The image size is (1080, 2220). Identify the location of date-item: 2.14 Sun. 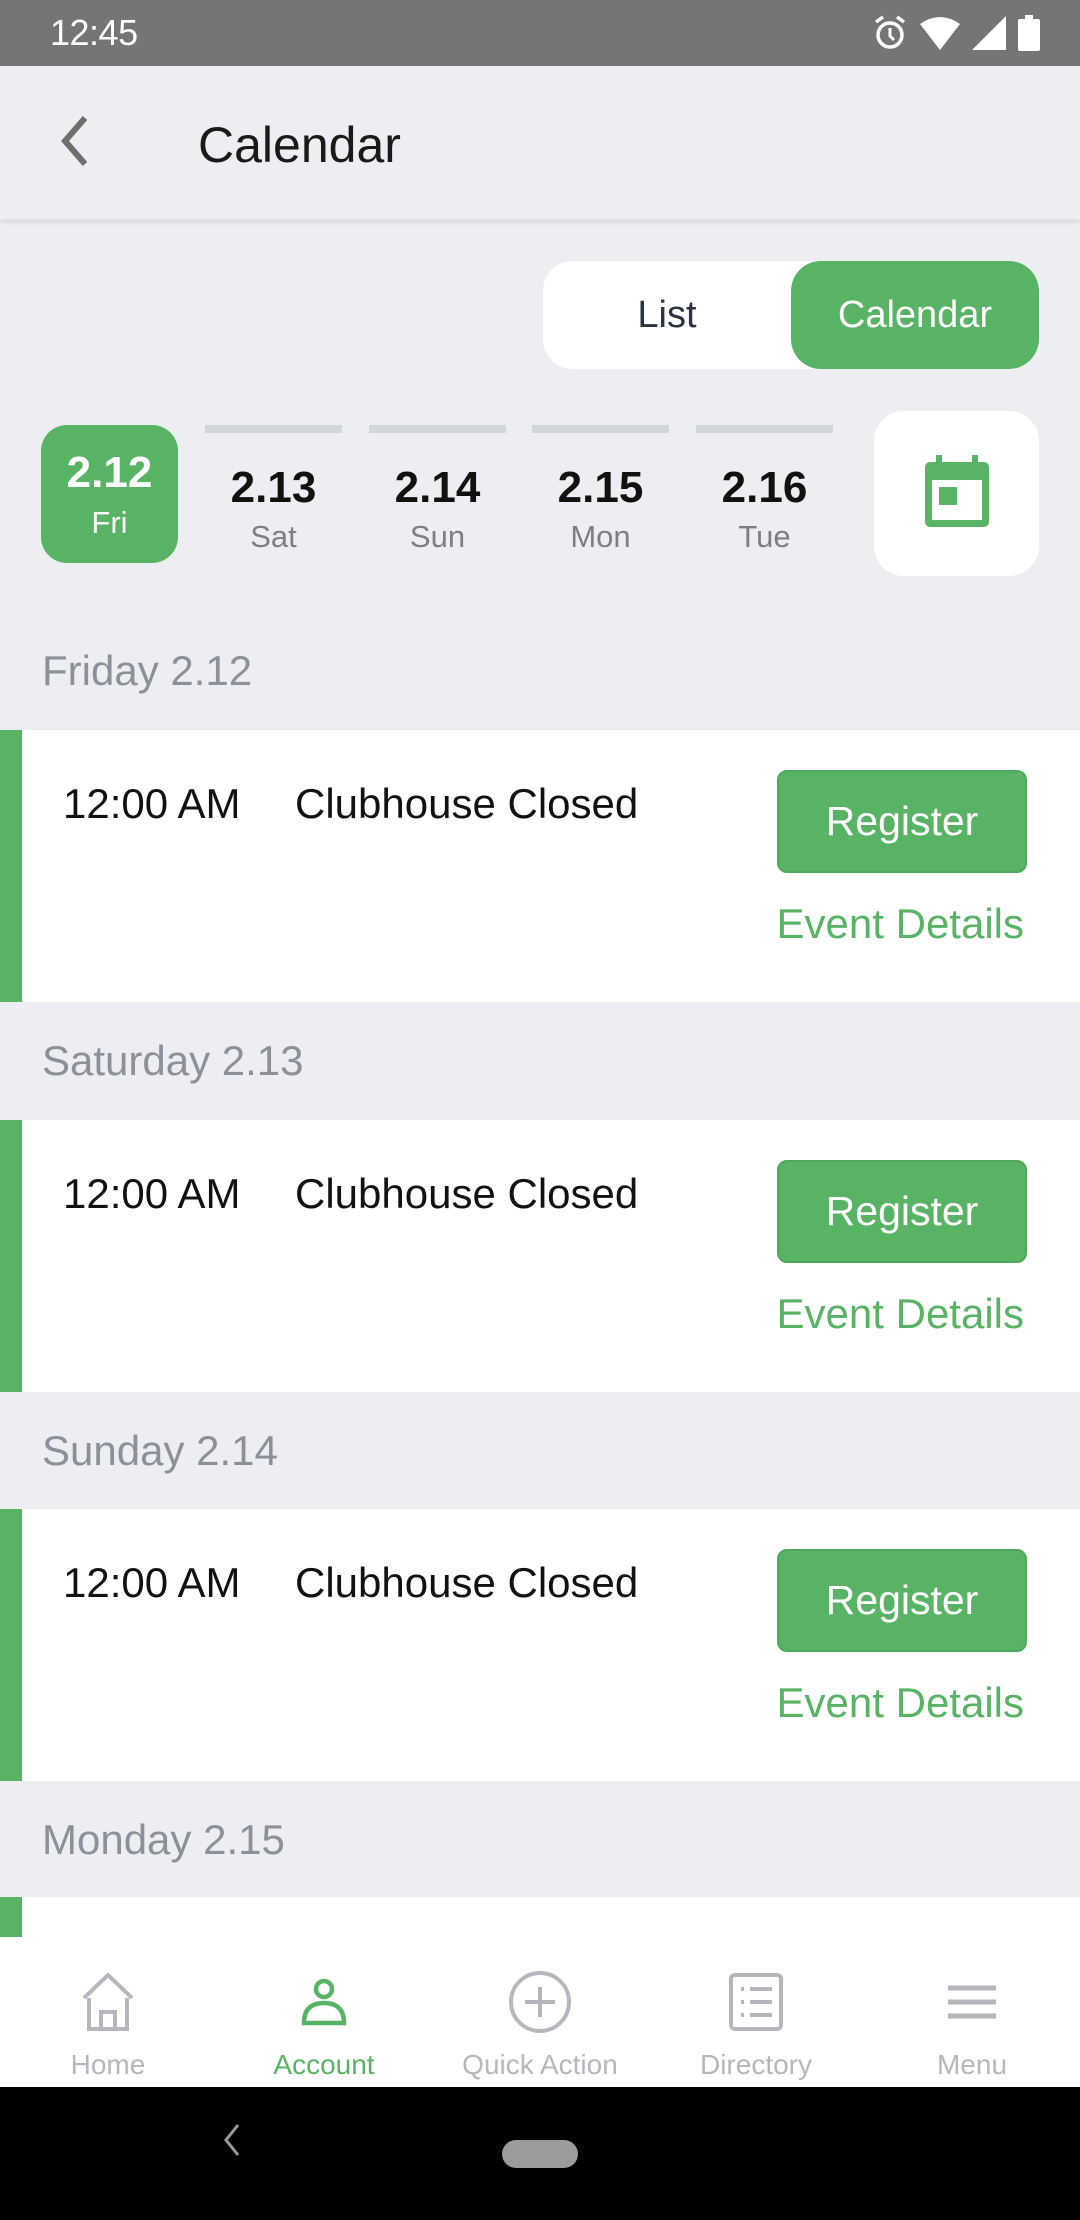
(437, 494).